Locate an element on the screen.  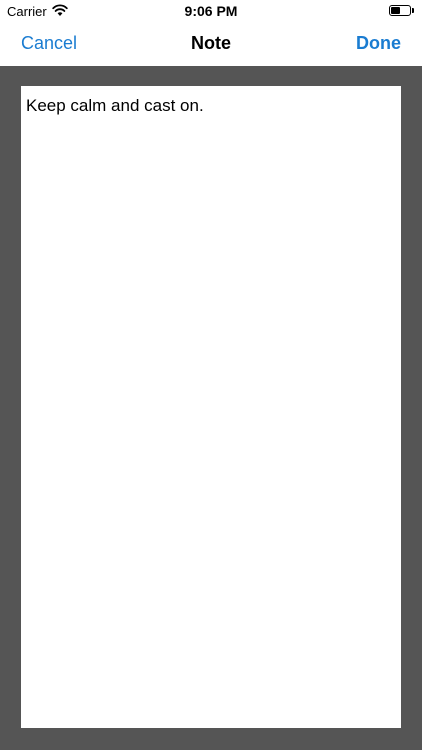
done-button: Done is located at coordinates (378, 43).